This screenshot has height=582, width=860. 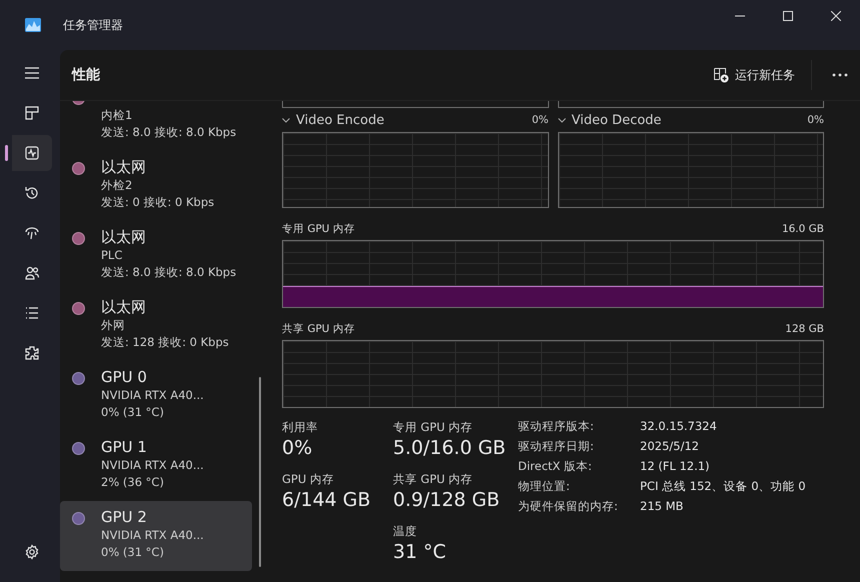 What do you see at coordinates (433, 479) in the screenshot?
I see `stat-label: 共享 GPU 内存` at bounding box center [433, 479].